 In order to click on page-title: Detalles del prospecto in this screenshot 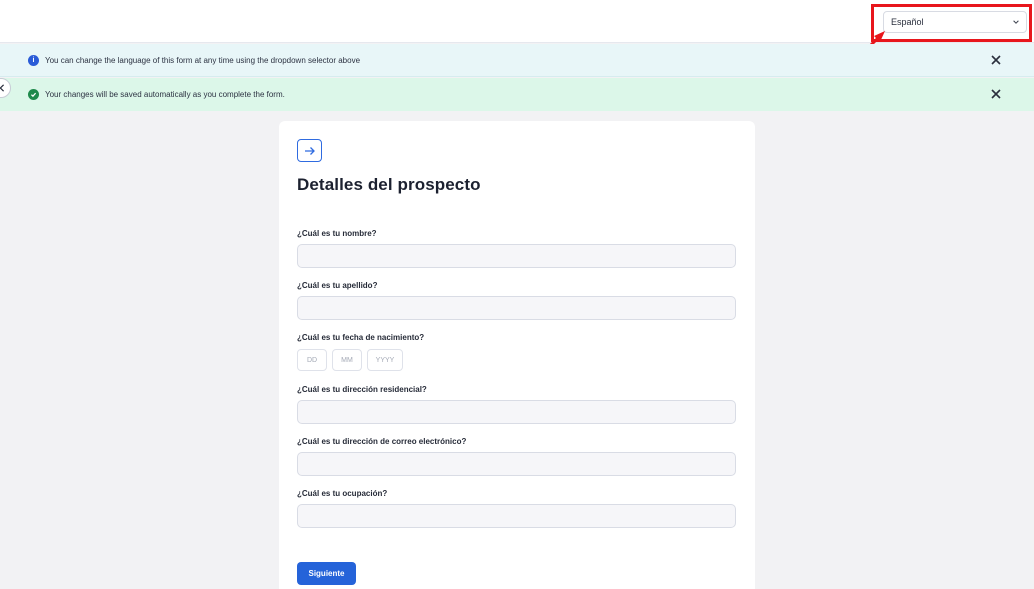, I will do `click(389, 184)`.